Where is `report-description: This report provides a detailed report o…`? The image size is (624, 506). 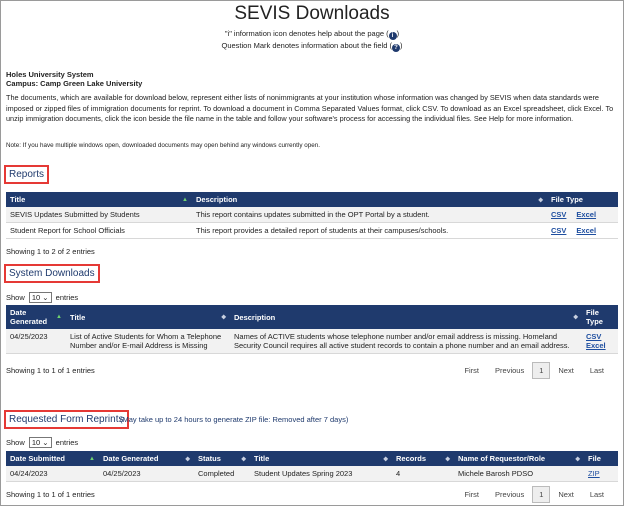 report-description: This report provides a detailed report o… is located at coordinates (369, 230).